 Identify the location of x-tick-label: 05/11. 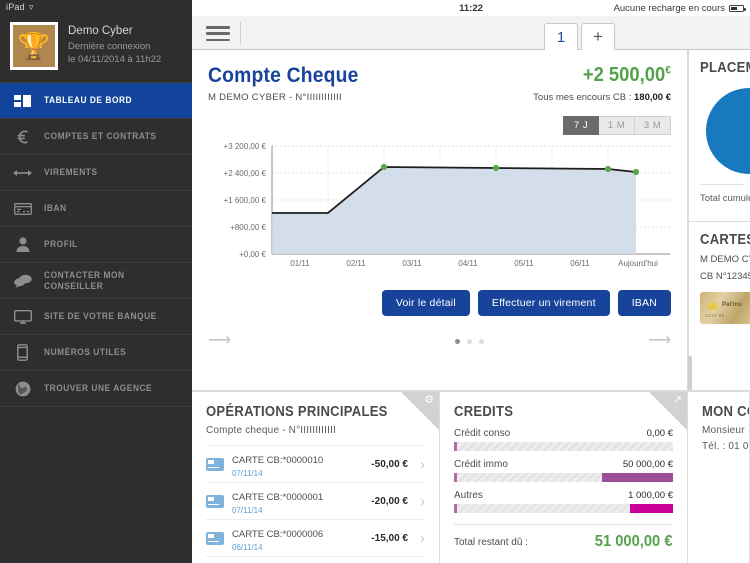
(524, 263).